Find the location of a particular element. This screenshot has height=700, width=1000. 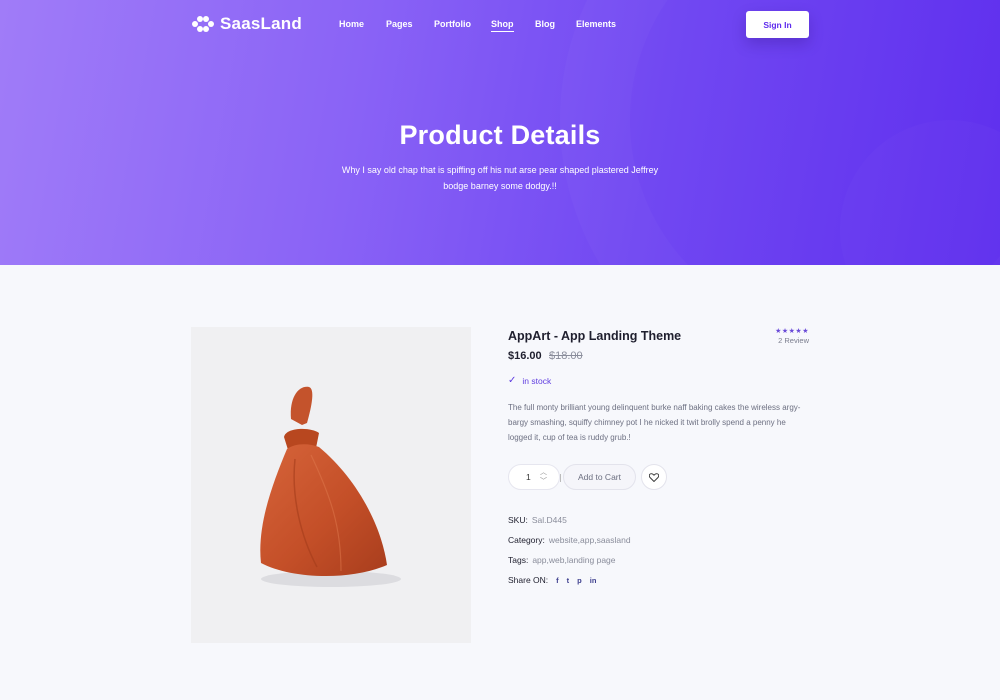

tags-label: Tags: is located at coordinates (518, 560).